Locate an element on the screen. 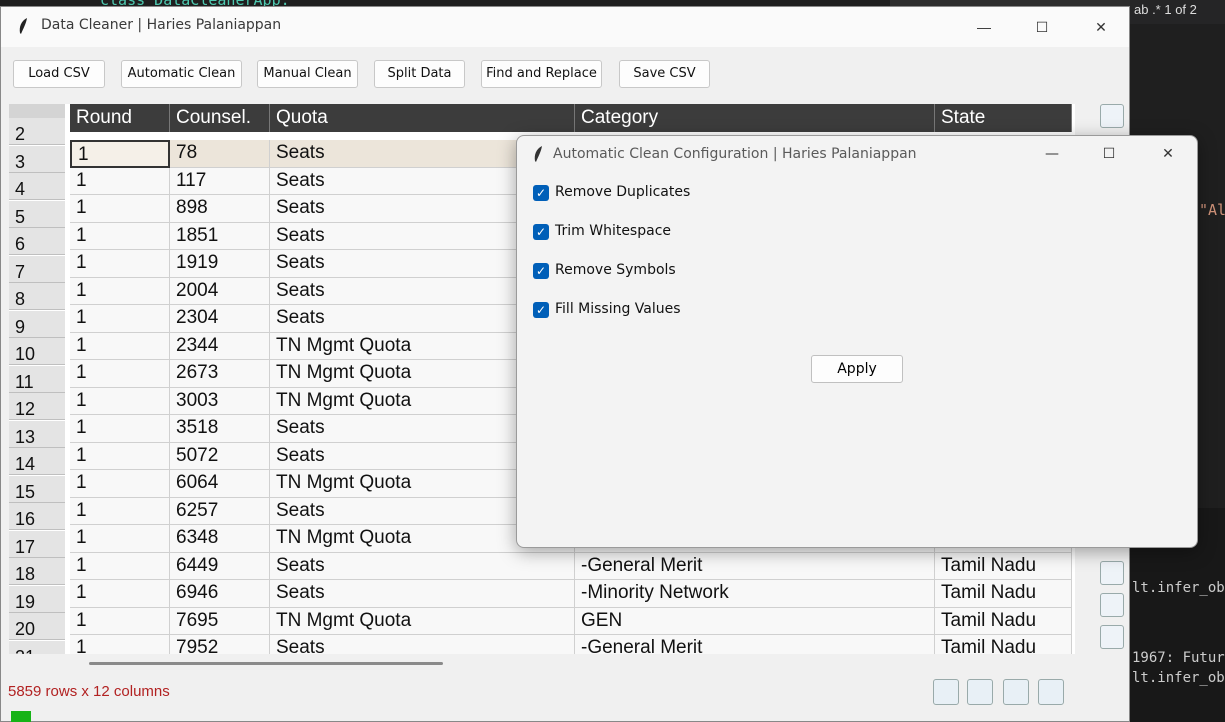 Image resolution: width=1225 pixels, height=722 pixels. prev-page-icon is located at coordinates (946, 692).